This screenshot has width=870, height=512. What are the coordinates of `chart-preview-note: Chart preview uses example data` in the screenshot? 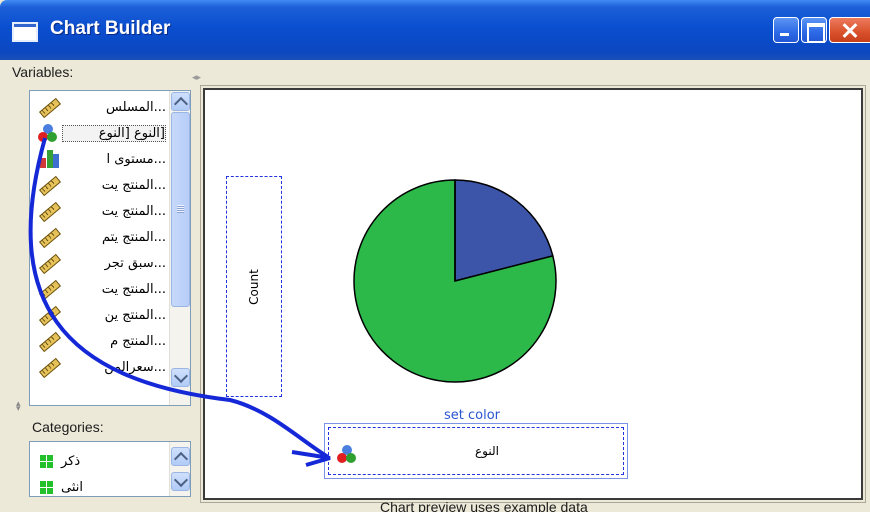 It's located at (484, 505).